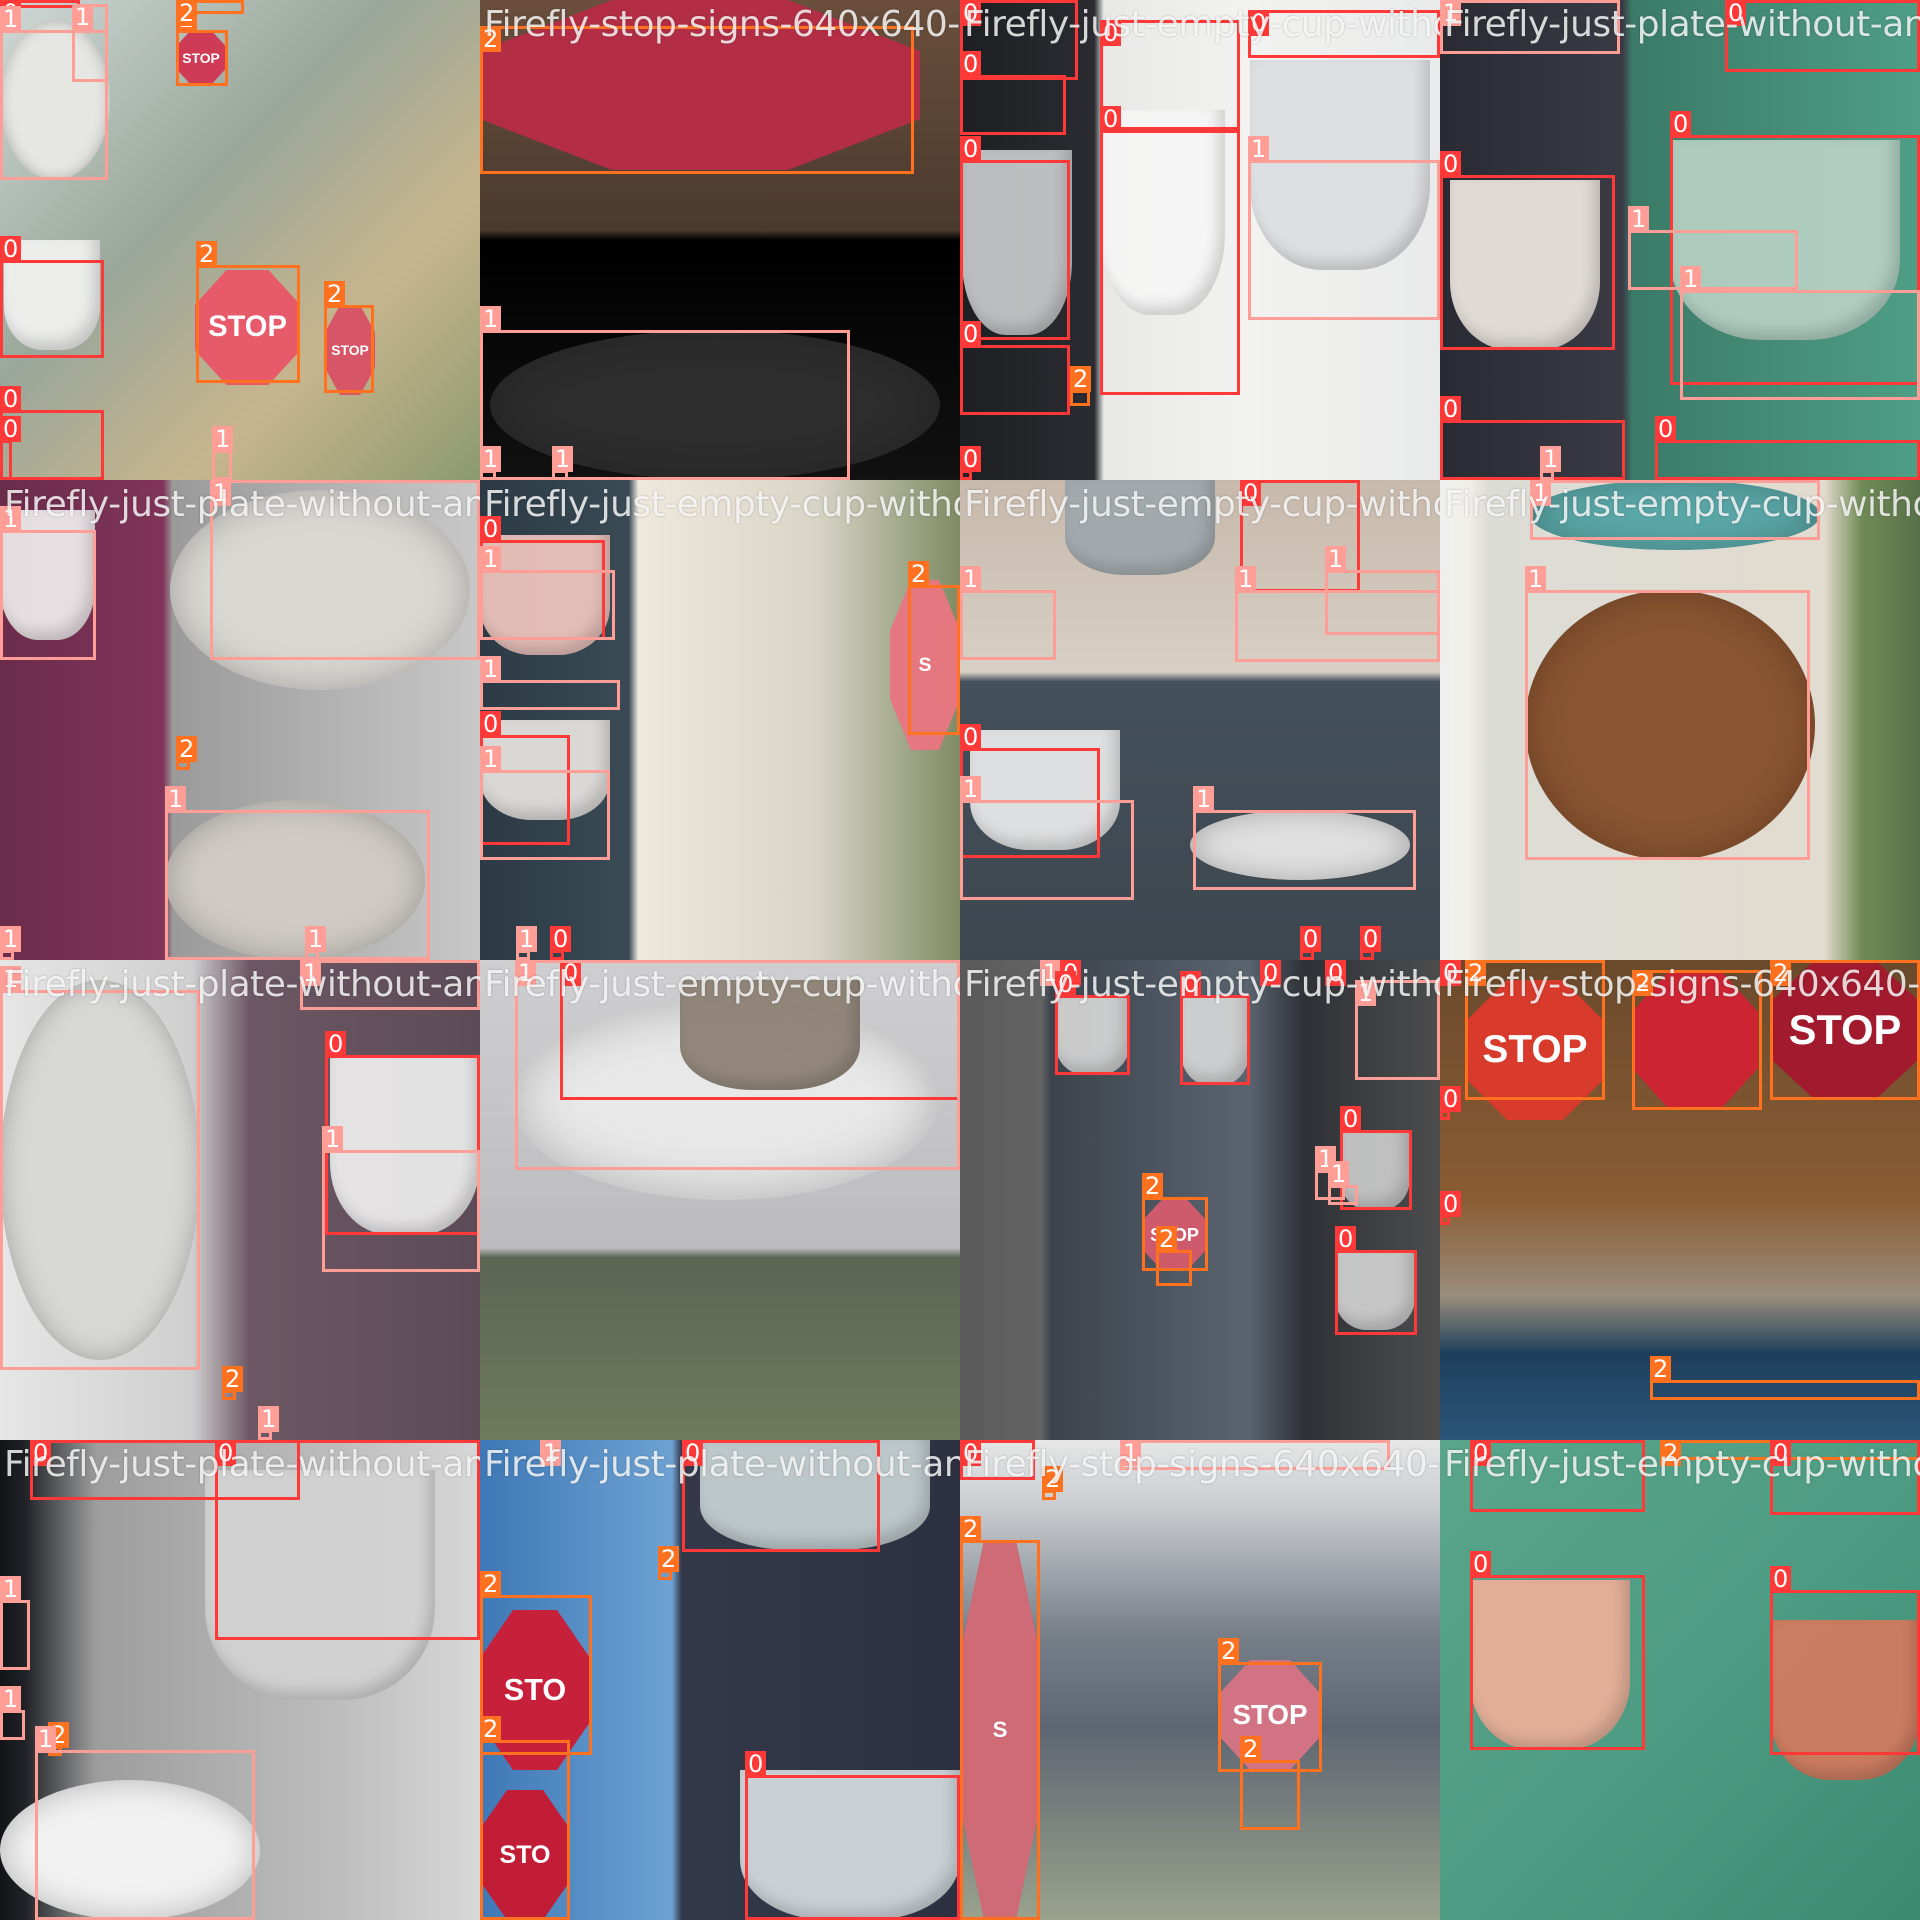 Image resolution: width=1920 pixels, height=1920 pixels. What do you see at coordinates (1140, 527) in the screenshot?
I see `cup-object` at bounding box center [1140, 527].